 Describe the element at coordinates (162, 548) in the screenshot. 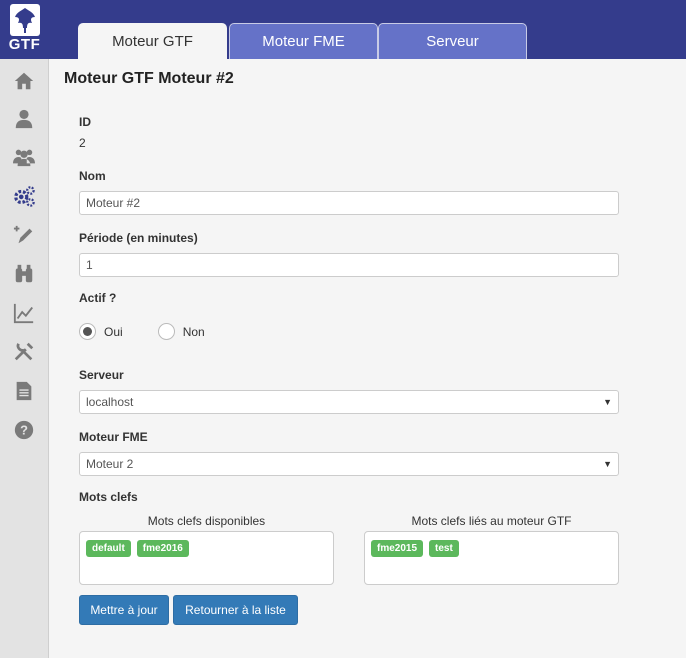

I see `keyword-tag: fme2016` at that location.